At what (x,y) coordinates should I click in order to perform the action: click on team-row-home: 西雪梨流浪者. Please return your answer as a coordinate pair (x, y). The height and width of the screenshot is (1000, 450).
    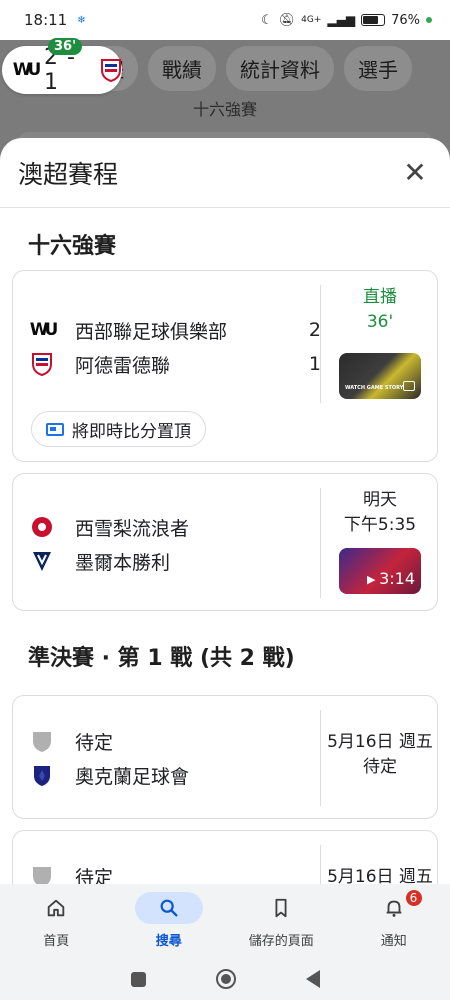
    Looking at the image, I should click on (176, 527).